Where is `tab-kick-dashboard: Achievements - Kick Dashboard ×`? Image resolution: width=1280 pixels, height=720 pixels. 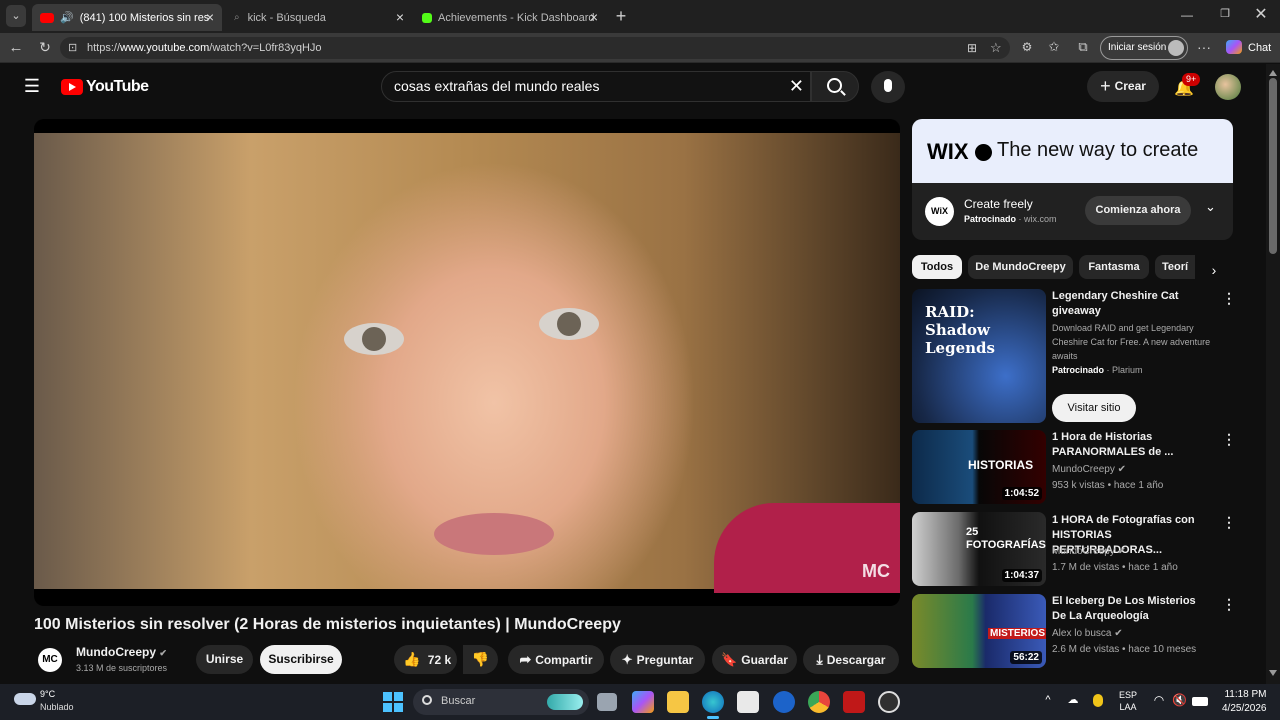 tab-kick-dashboard: Achievements - Kick Dashboard × is located at coordinates (510, 17).